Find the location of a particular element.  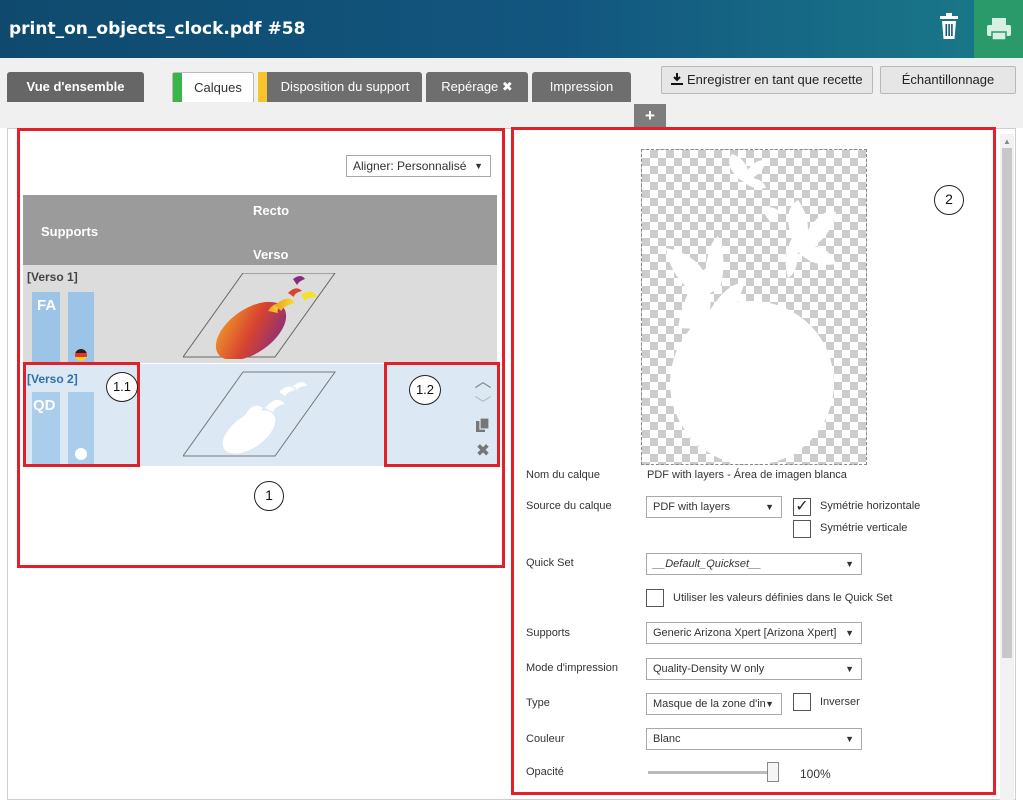

trash-icon is located at coordinates (949, 27).